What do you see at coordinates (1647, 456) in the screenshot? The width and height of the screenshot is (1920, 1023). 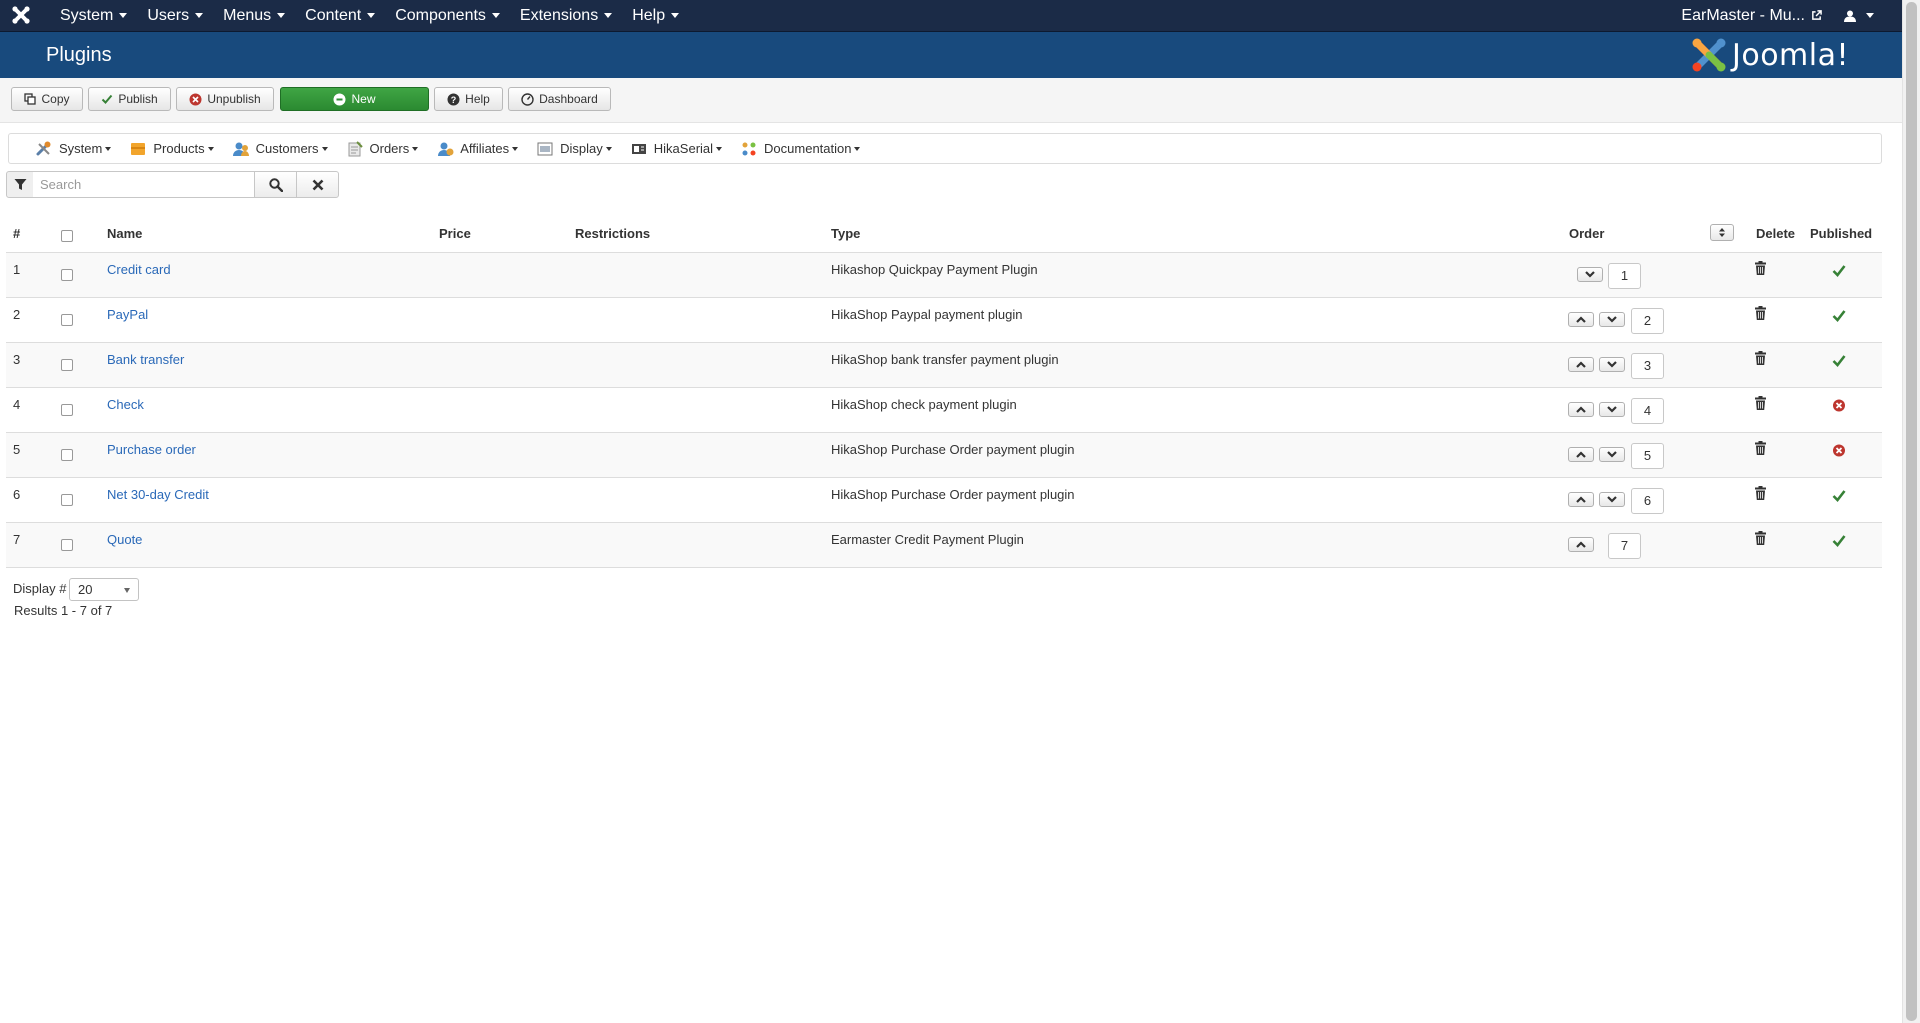 I see `order-input: 5` at bounding box center [1647, 456].